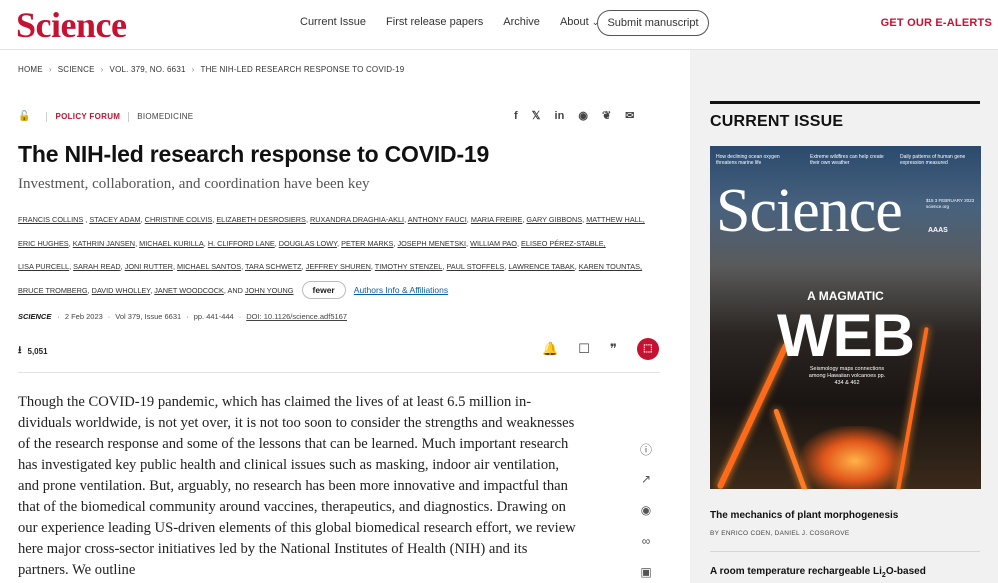 Image resolution: width=998 pixels, height=583 pixels. I want to click on author-link: RUXANDRA DRAGHIA-AKLI, so click(357, 219).